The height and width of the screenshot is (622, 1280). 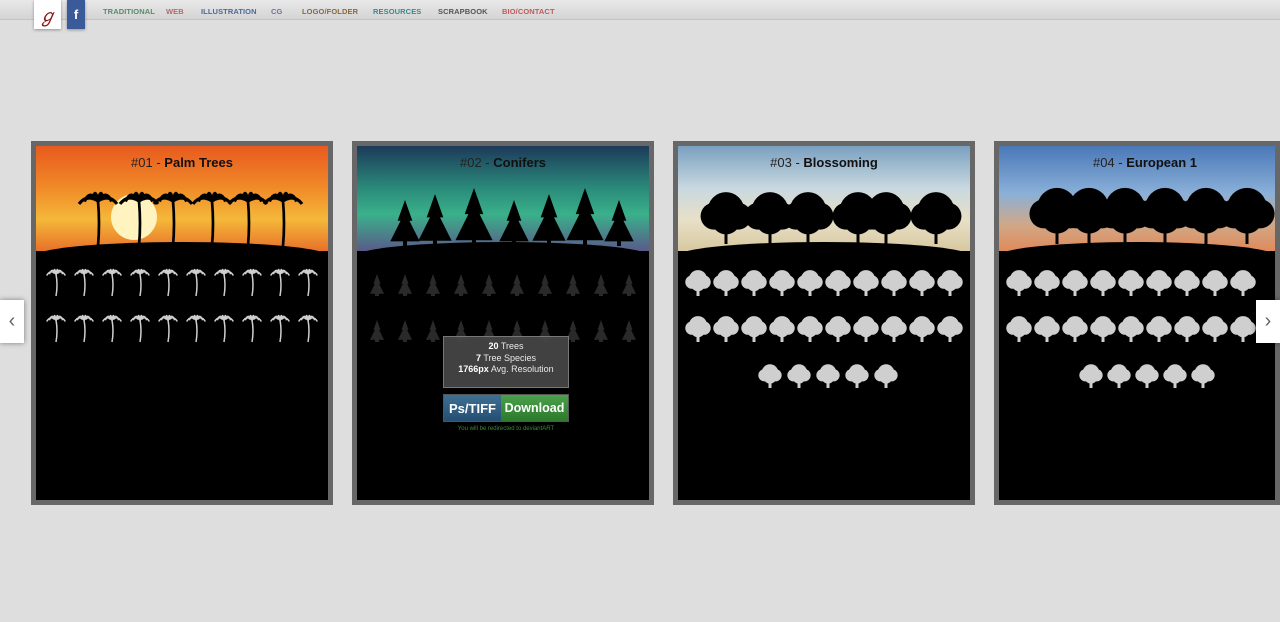 I want to click on site-logo: ℊ, so click(x=47, y=14).